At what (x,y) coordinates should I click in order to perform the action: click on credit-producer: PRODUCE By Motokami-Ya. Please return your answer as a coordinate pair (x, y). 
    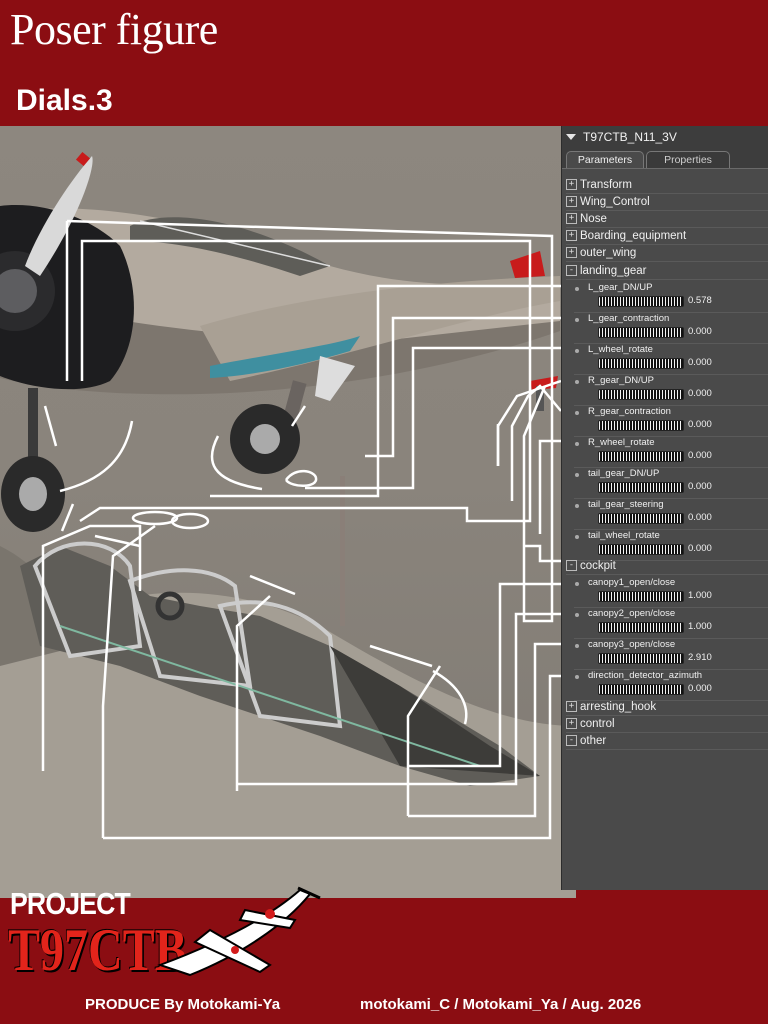
    Looking at the image, I should click on (183, 1004).